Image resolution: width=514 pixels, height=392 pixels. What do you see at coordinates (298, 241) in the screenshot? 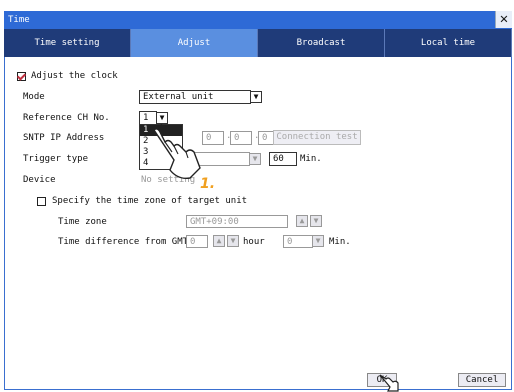
I see `gmt-min-input: 0` at bounding box center [298, 241].